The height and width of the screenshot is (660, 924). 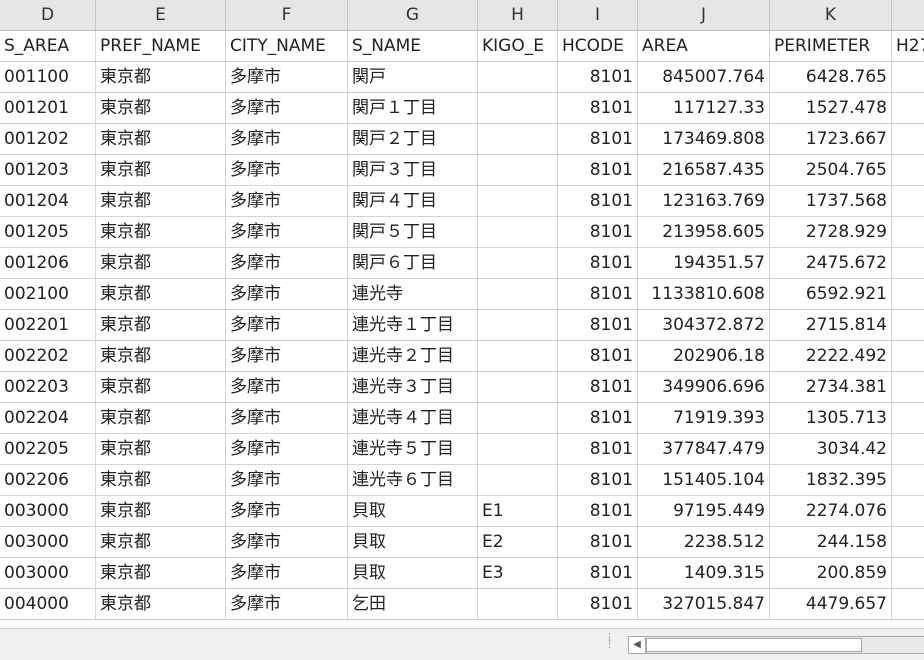 What do you see at coordinates (48, 604) in the screenshot?
I see `cell-s-area: 004000` at bounding box center [48, 604].